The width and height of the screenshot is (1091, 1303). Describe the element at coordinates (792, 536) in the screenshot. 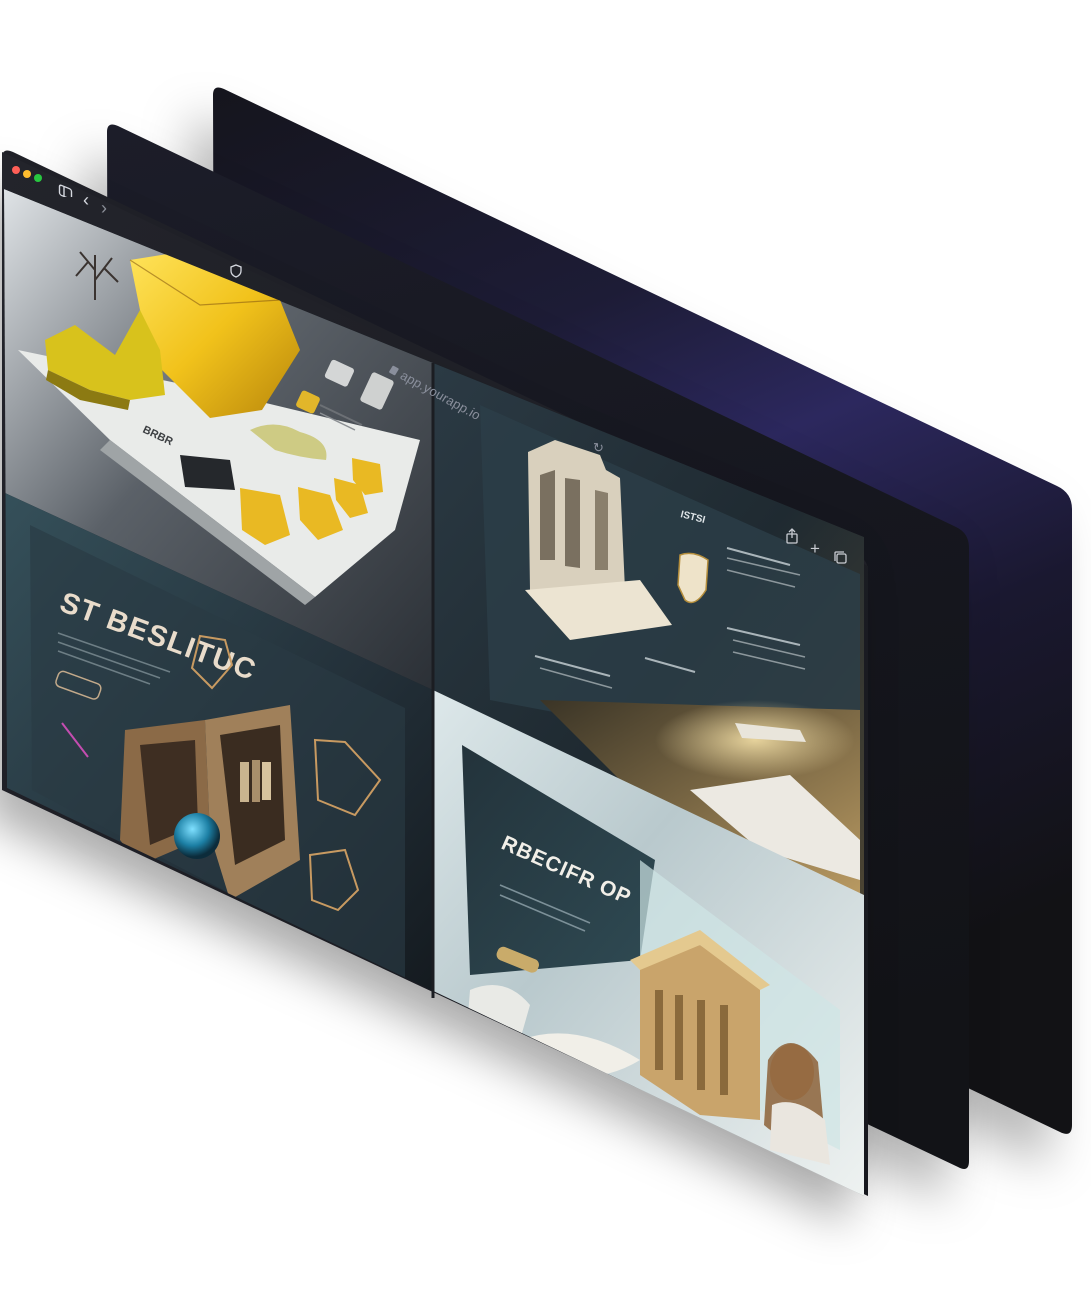

I see `share-icon` at that location.